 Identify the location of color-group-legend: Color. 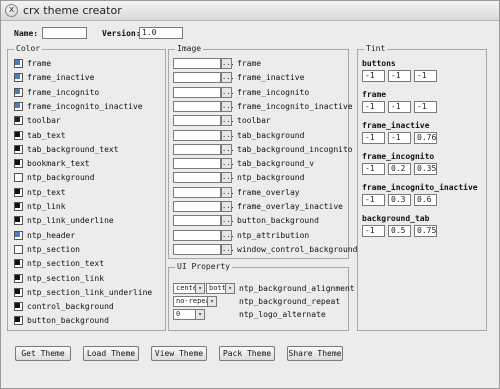
(28, 48).